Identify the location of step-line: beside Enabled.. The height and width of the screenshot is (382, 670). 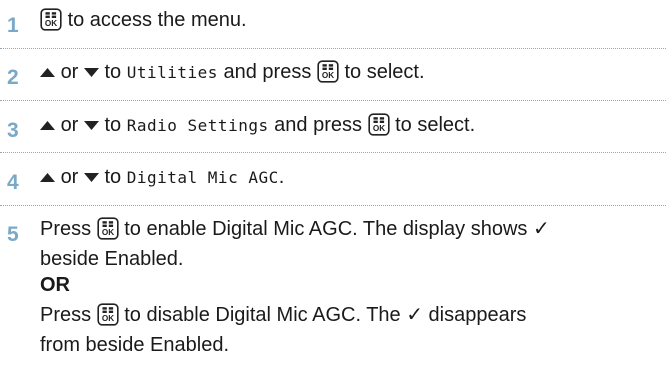
(112, 259).